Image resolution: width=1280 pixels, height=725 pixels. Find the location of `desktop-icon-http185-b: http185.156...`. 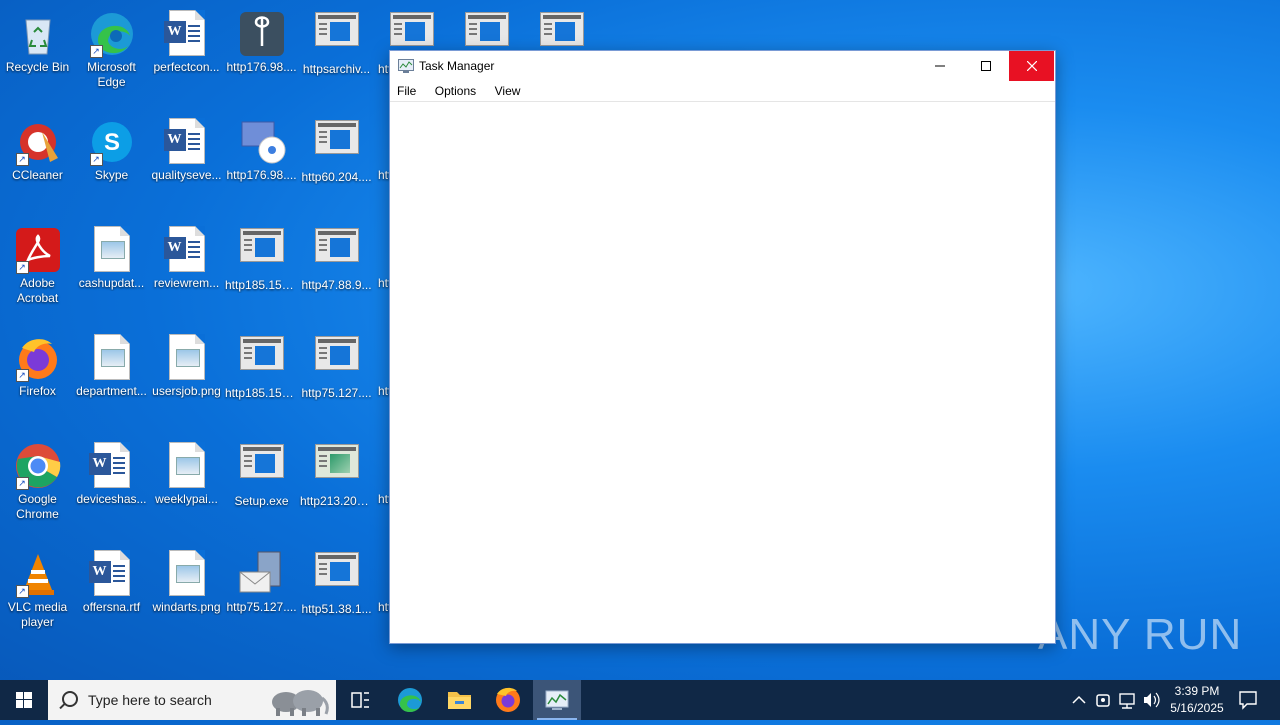

desktop-icon-http185-b: http185.156... is located at coordinates (261, 378).